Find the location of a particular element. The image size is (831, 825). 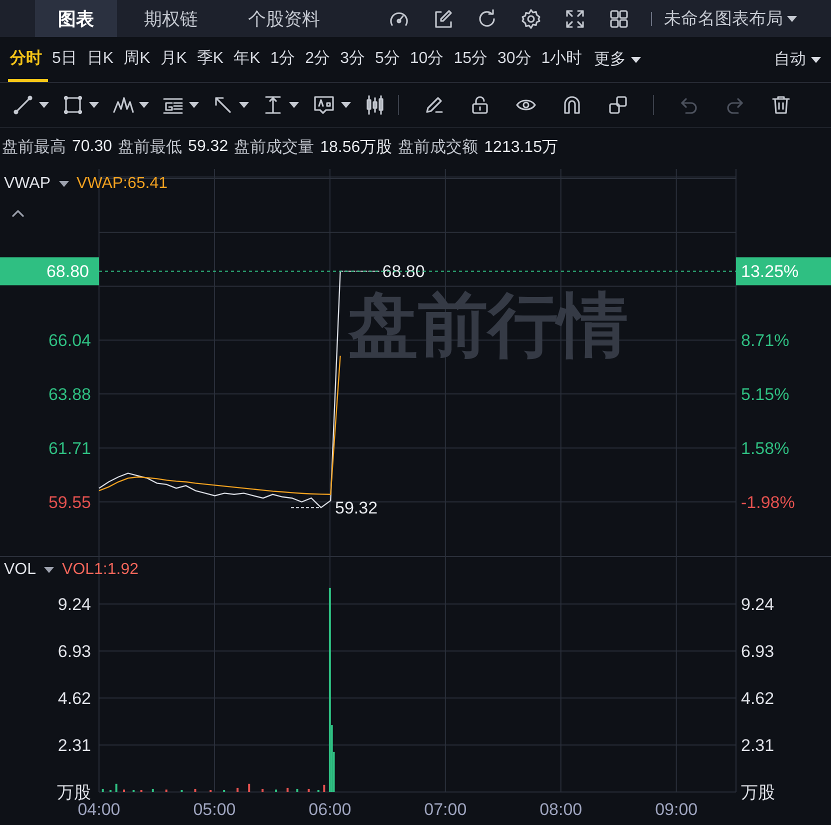

edit-icon is located at coordinates (443, 19).